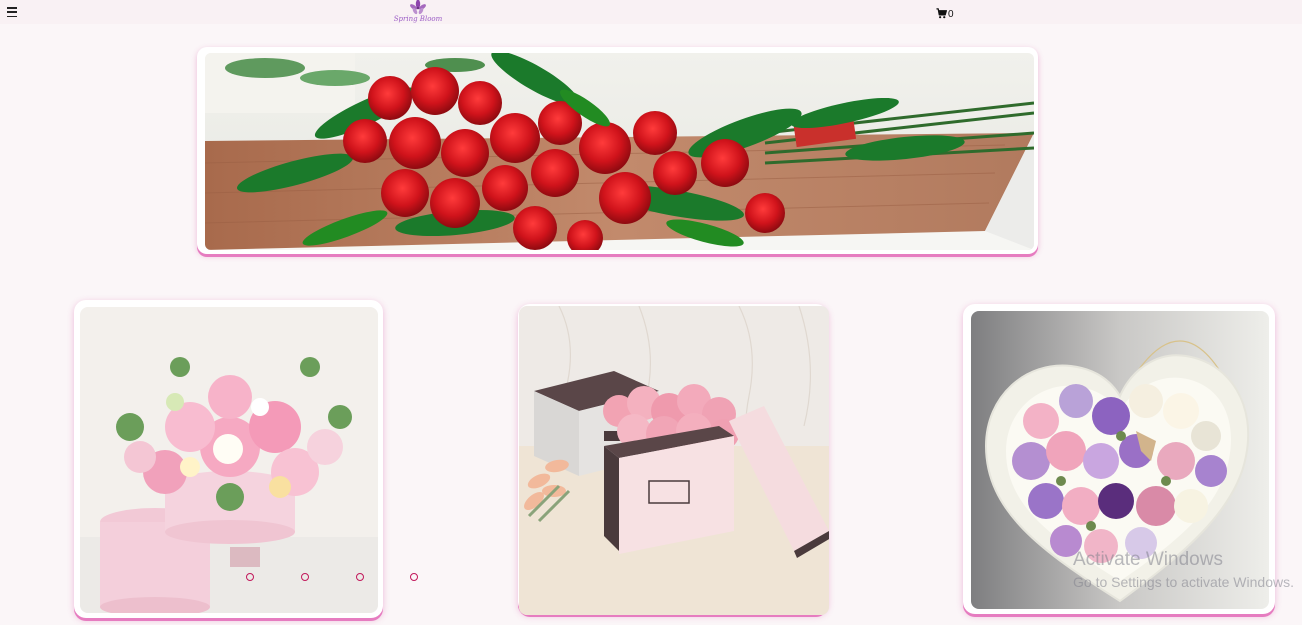 The width and height of the screenshot is (1302, 625). Describe the element at coordinates (941, 12) in the screenshot. I see `shopping-cart-icon` at that location.